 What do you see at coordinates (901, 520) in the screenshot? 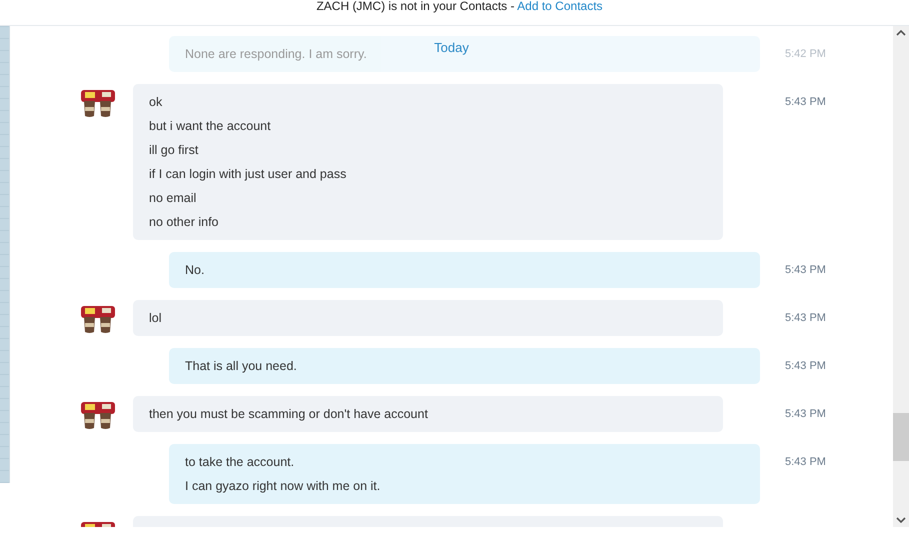
I see `scroll-down-icon` at bounding box center [901, 520].